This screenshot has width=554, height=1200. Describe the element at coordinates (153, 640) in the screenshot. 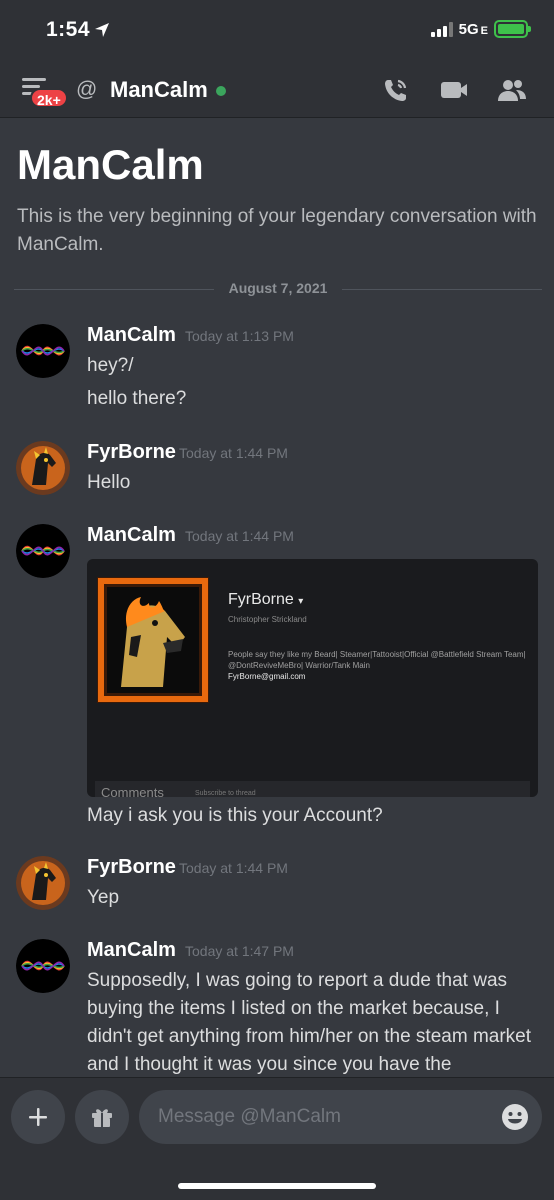

I see `profile-artwork` at that location.